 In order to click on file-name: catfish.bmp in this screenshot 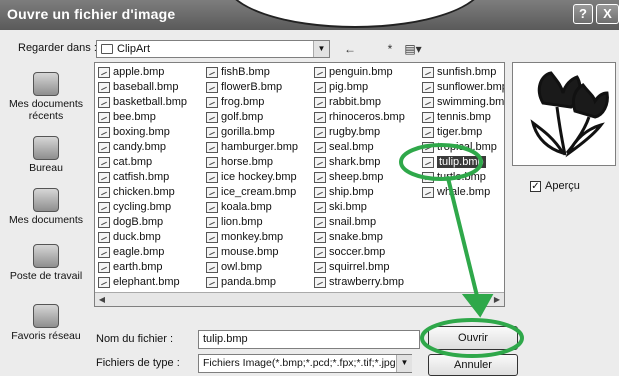, I will do `click(141, 177)`.